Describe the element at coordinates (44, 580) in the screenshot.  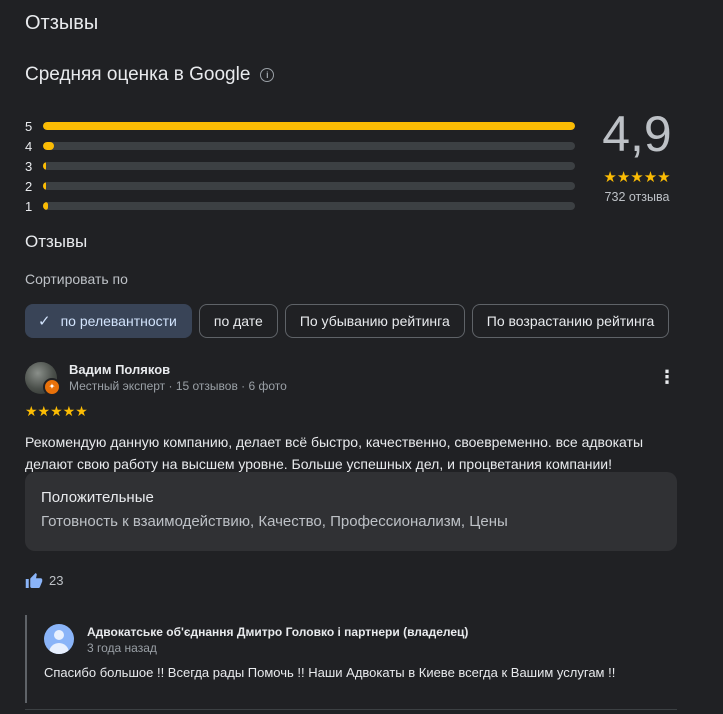
I see `like-button: 23` at that location.